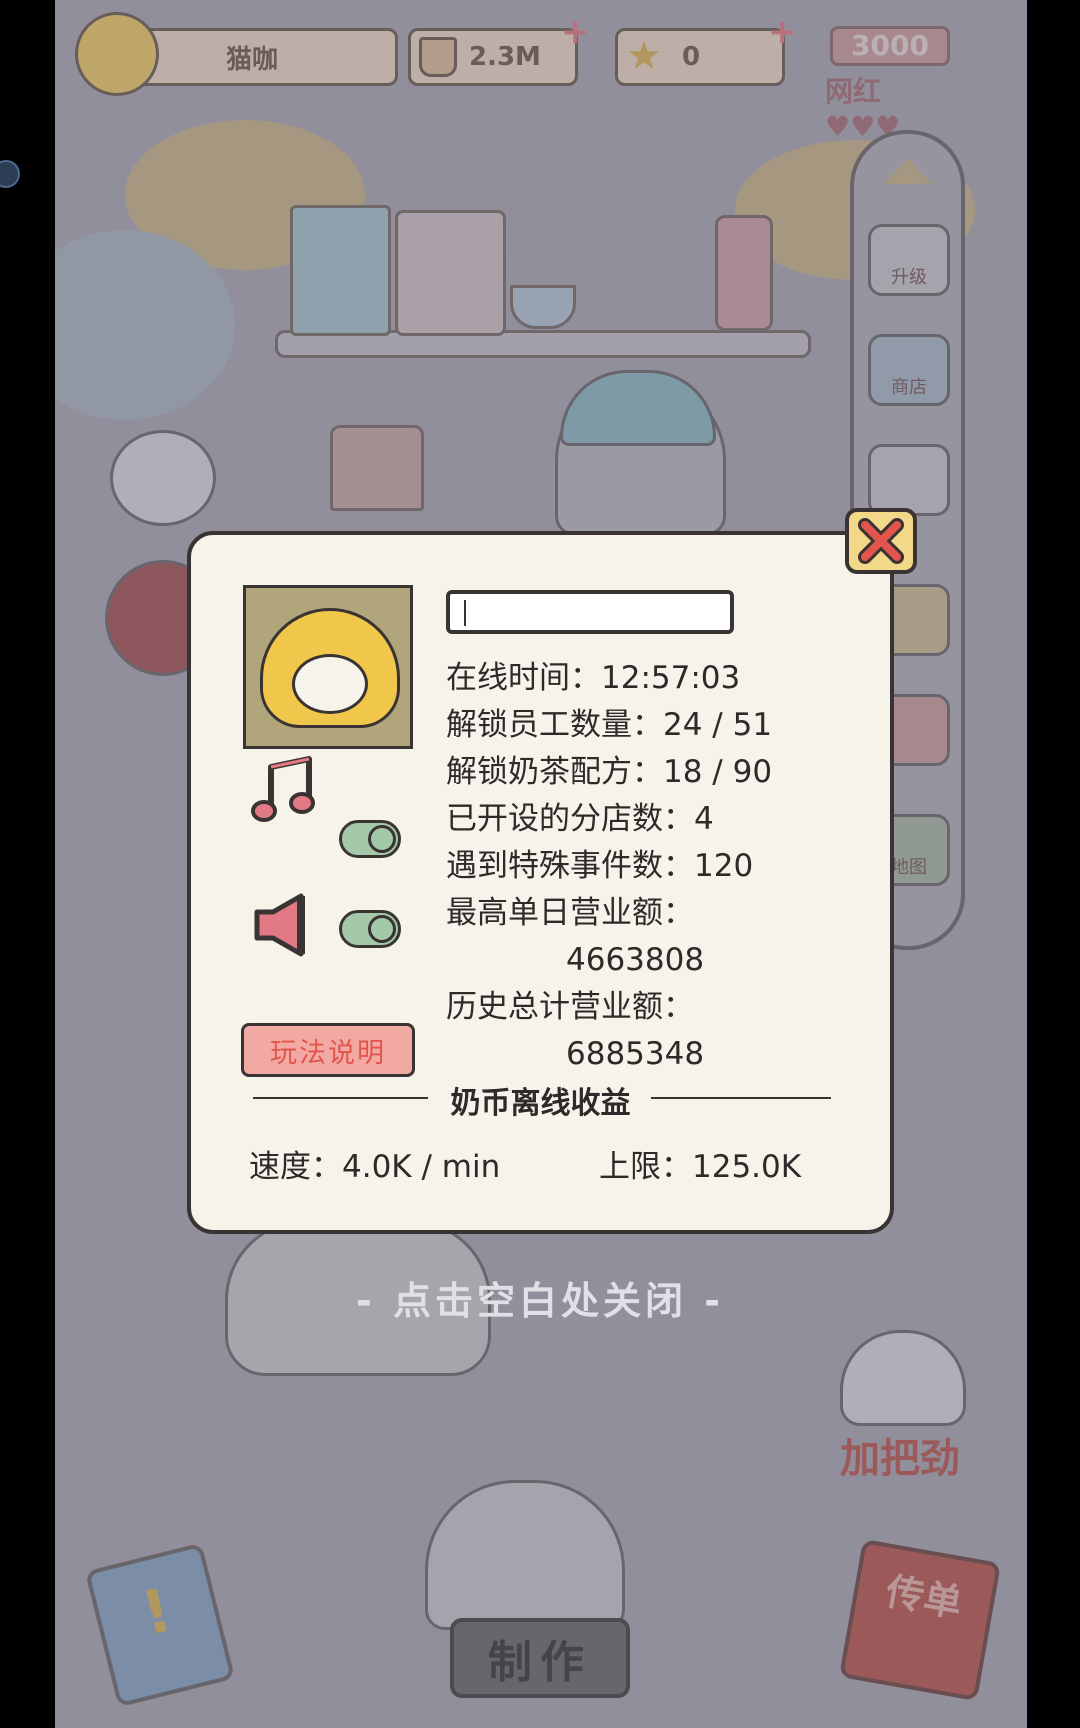 Image resolution: width=1080 pixels, height=1728 pixels. Describe the element at coordinates (570, 913) in the screenshot. I see `stat-best-day-label: 最高单日营业额：` at that location.